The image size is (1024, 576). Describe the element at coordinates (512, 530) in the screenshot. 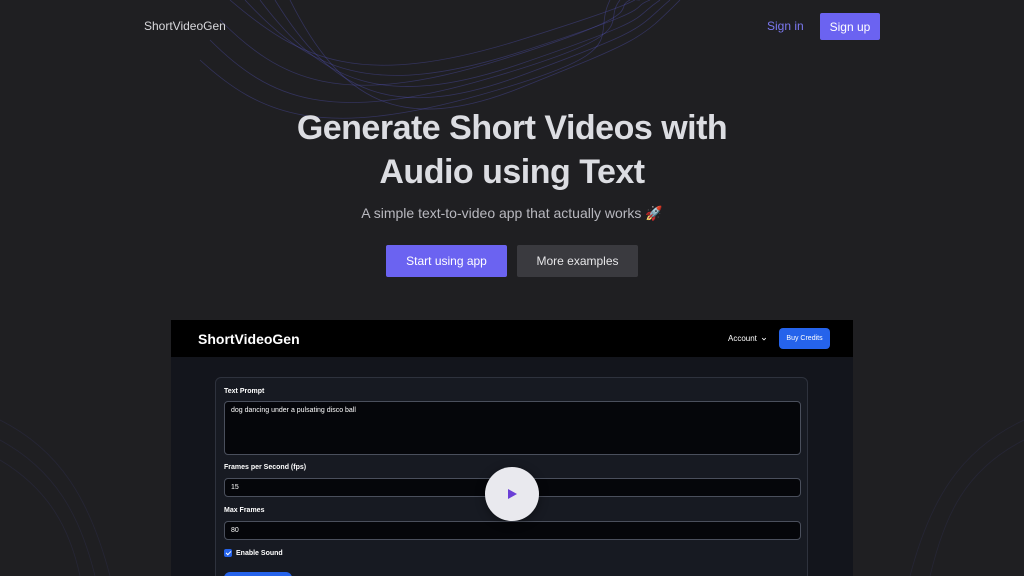

I see `max-frames-input: 80` at that location.